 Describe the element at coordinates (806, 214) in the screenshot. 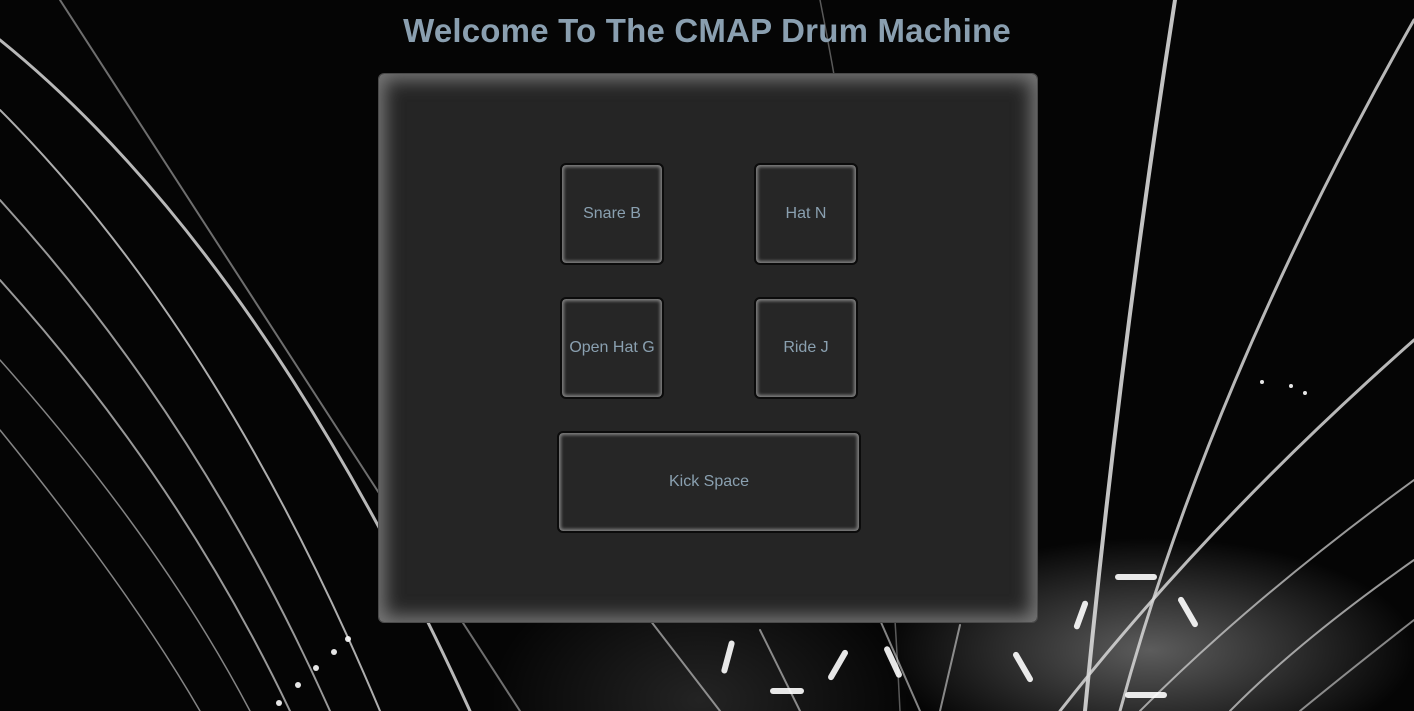

I see `drum-pad-hat: Hat N` at that location.